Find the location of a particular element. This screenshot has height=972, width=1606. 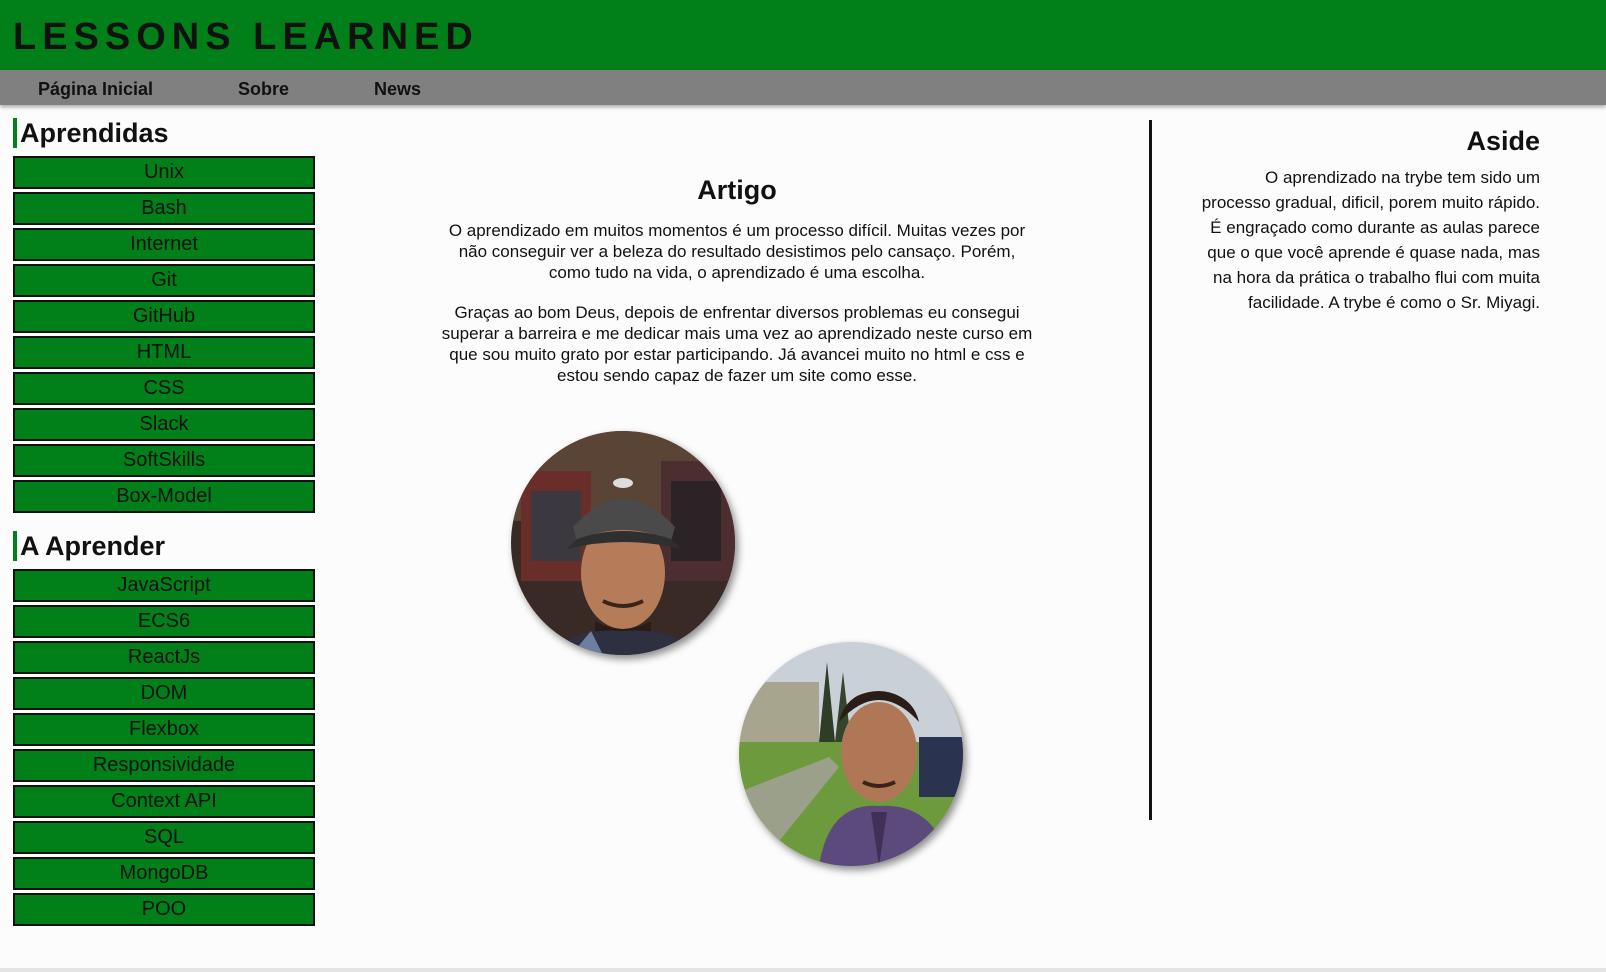

profile-photo-outdoor is located at coordinates (851, 754).